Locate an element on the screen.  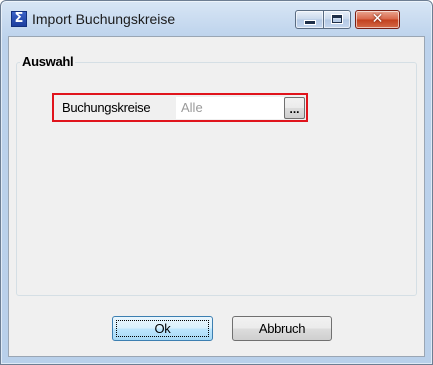
cancel-button-label: Abbruch is located at coordinates (282, 328).